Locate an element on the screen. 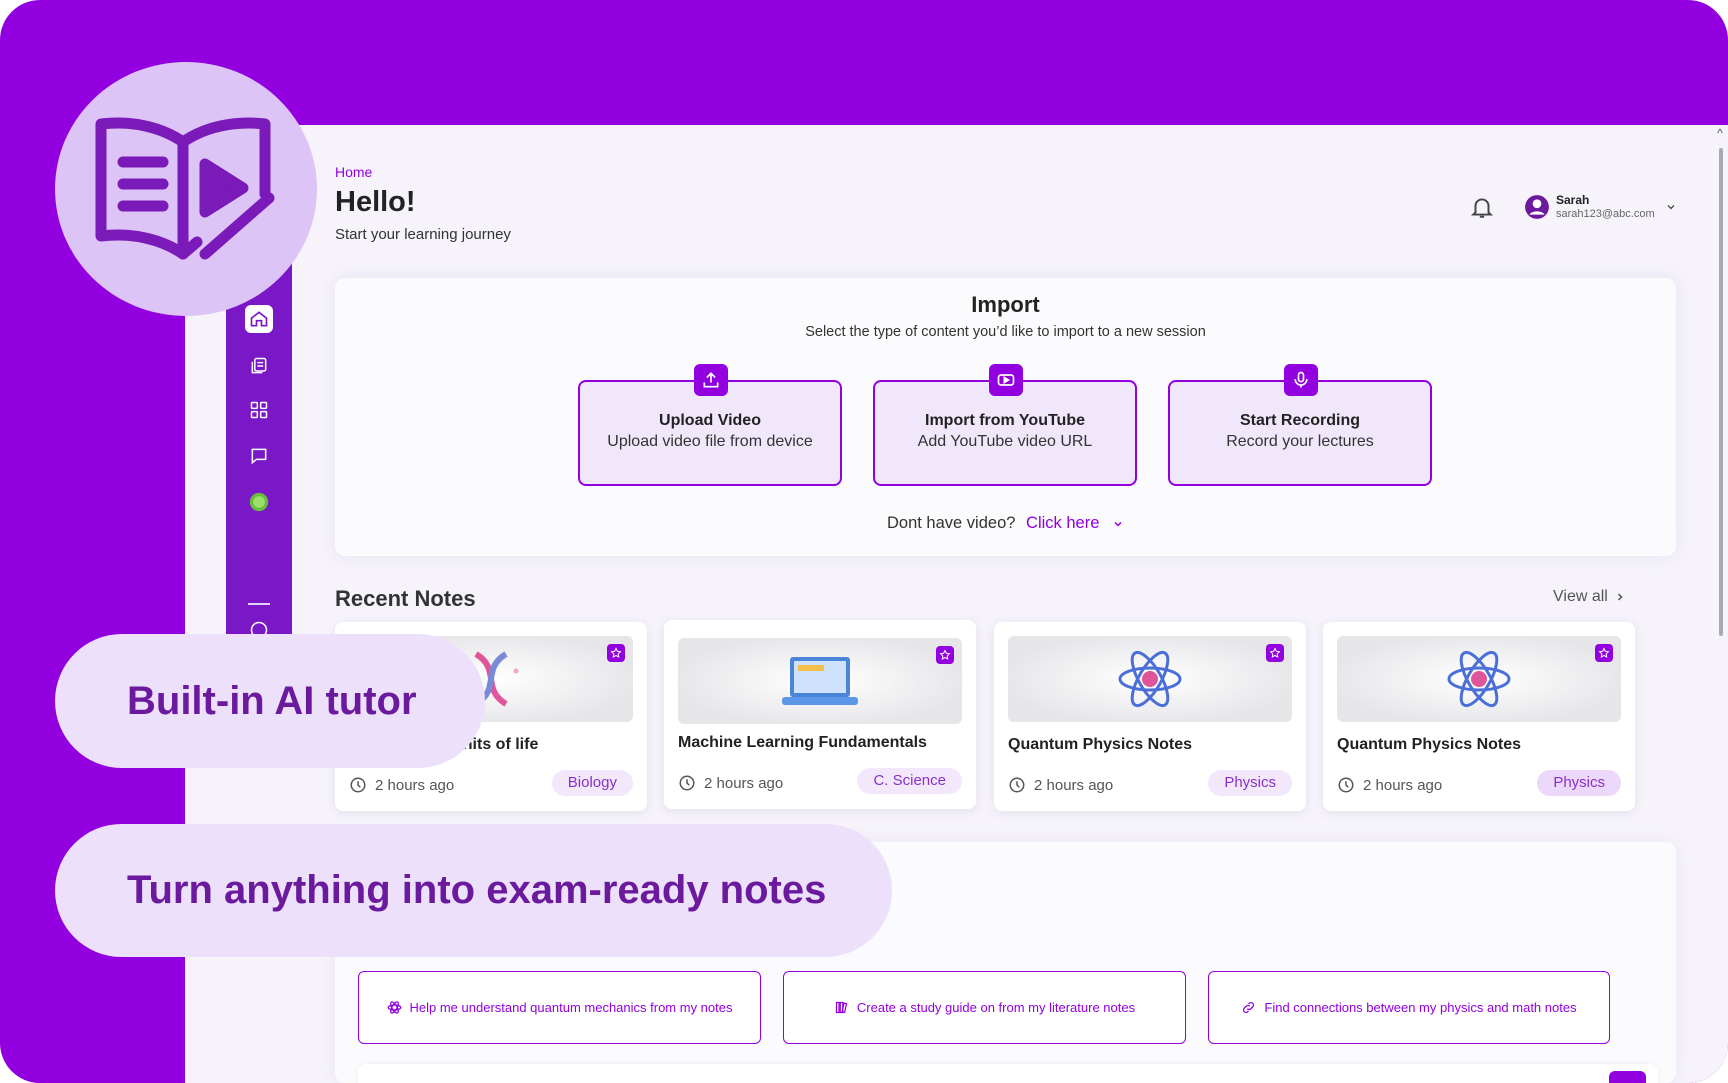 This screenshot has height=1083, width=1728. avatar is located at coordinates (1537, 207).